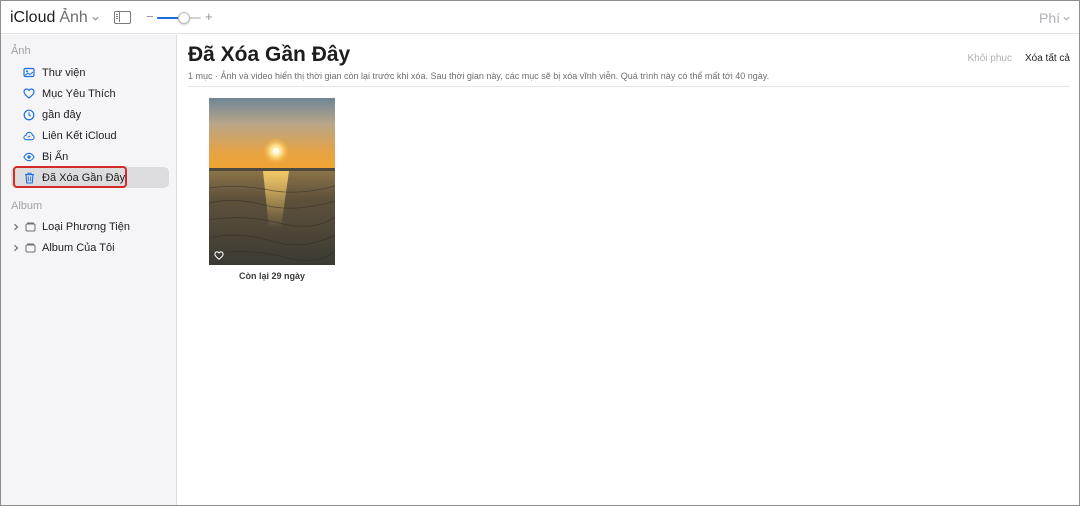 This screenshot has width=1080, height=506. Describe the element at coordinates (122, 17) in the screenshot. I see `sidebar-toggle-icon` at that location.